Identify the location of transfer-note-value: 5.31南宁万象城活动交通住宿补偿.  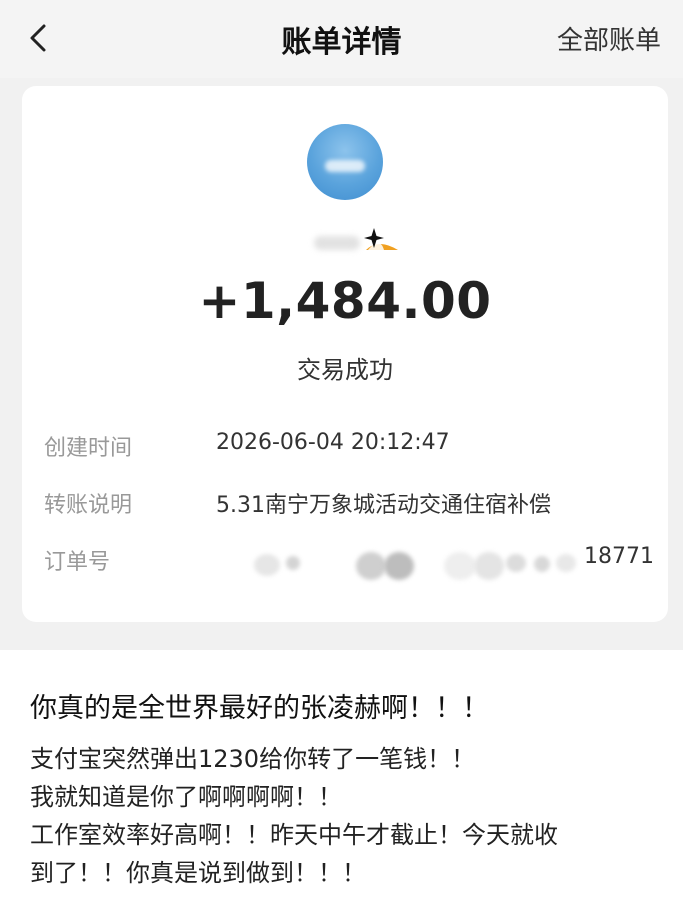
(383, 505).